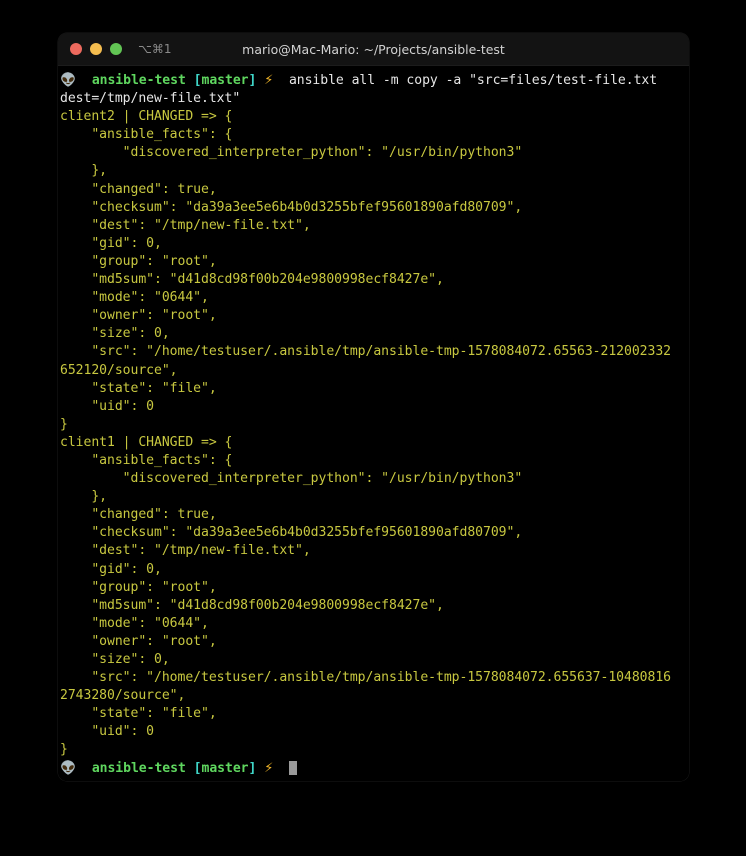 The height and width of the screenshot is (856, 746). What do you see at coordinates (150, 99) in the screenshot?
I see `command-text-line2: dest=/tmp/new-file.txt"` at bounding box center [150, 99].